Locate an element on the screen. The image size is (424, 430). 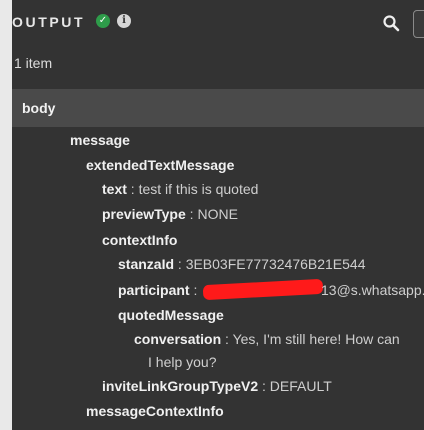
node-key: participant is located at coordinates (154, 290).